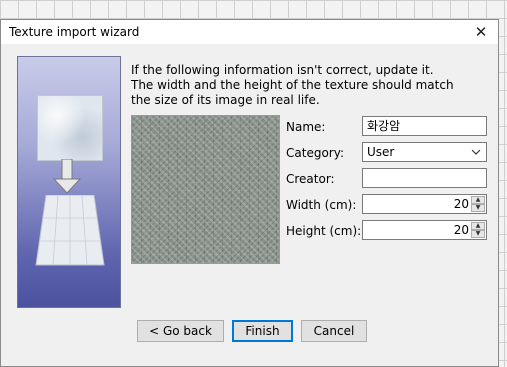 The image size is (507, 367). Describe the element at coordinates (334, 331) in the screenshot. I see `cancel-button: Cancel` at that location.